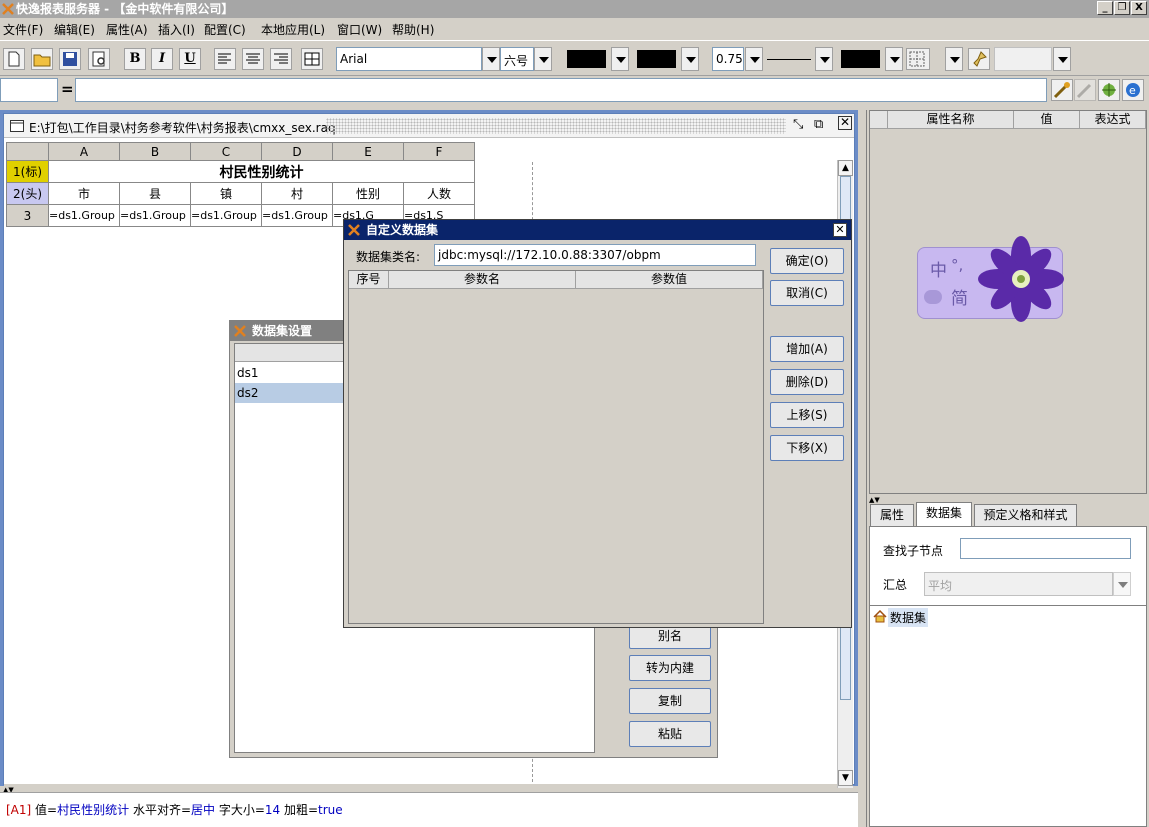  I want to click on restore-button: ❐, so click(1122, 8).